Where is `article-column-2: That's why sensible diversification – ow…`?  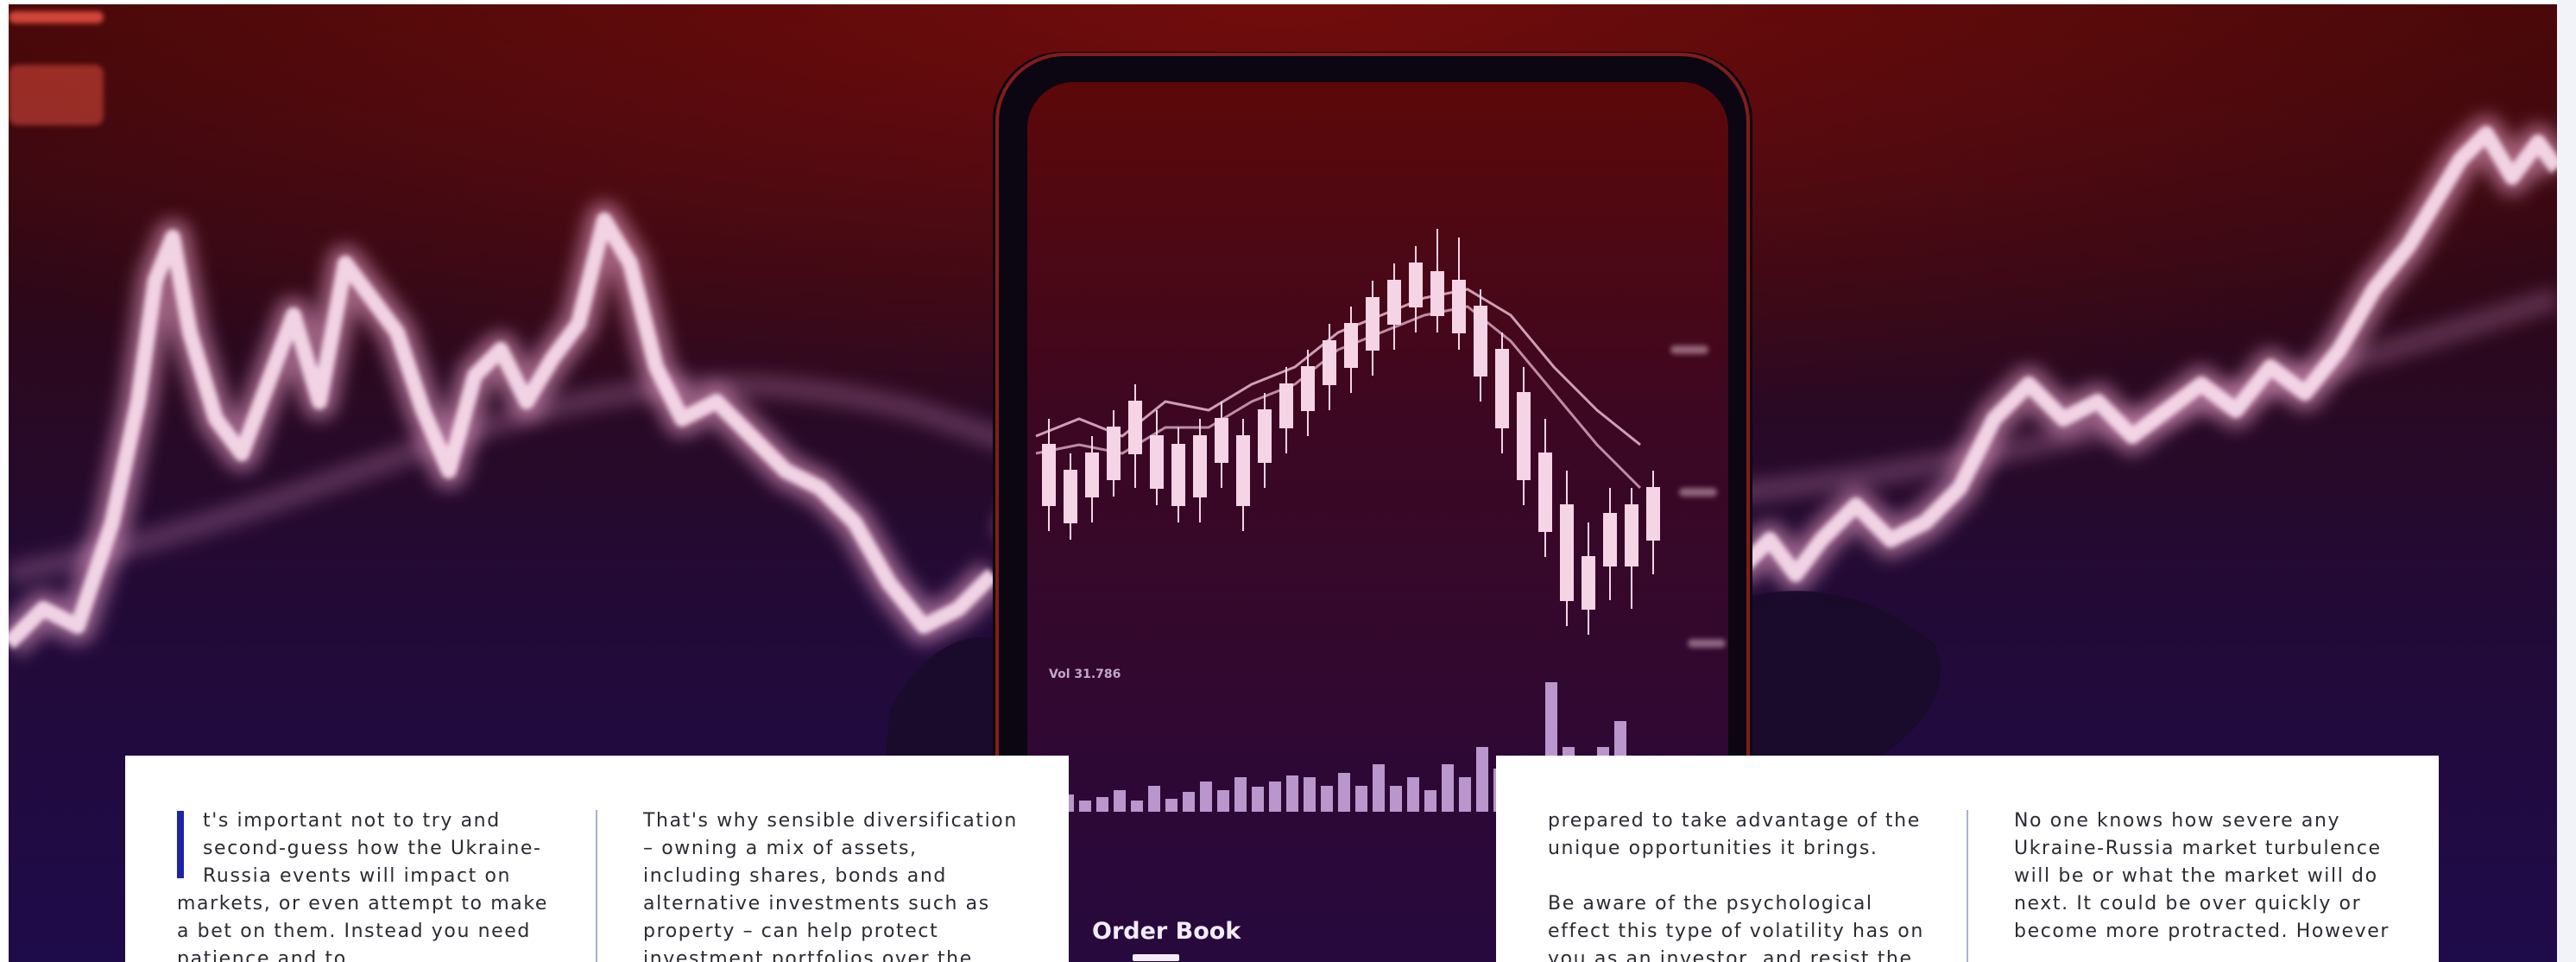
article-column-2: That's why sensible diversification – ow… is located at coordinates (833, 884).